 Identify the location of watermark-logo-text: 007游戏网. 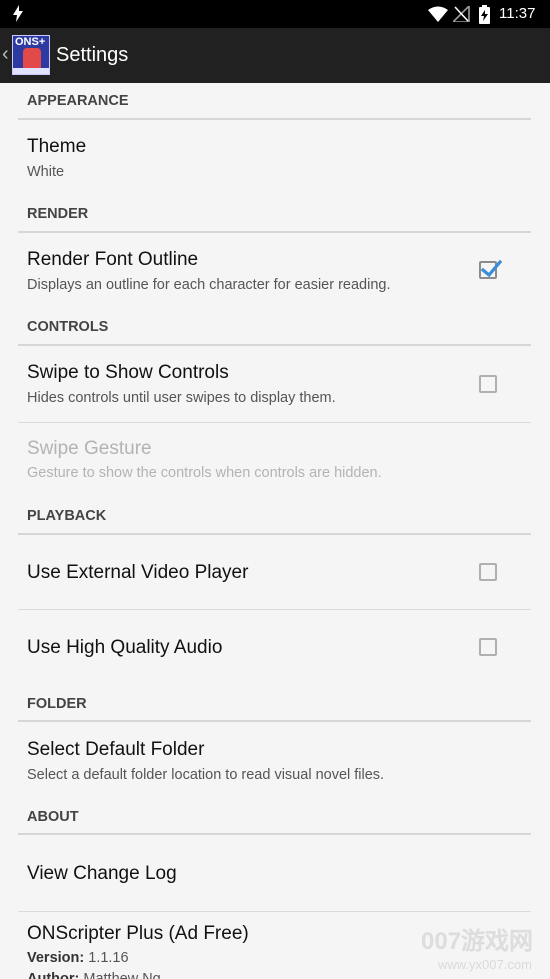
(477, 941).